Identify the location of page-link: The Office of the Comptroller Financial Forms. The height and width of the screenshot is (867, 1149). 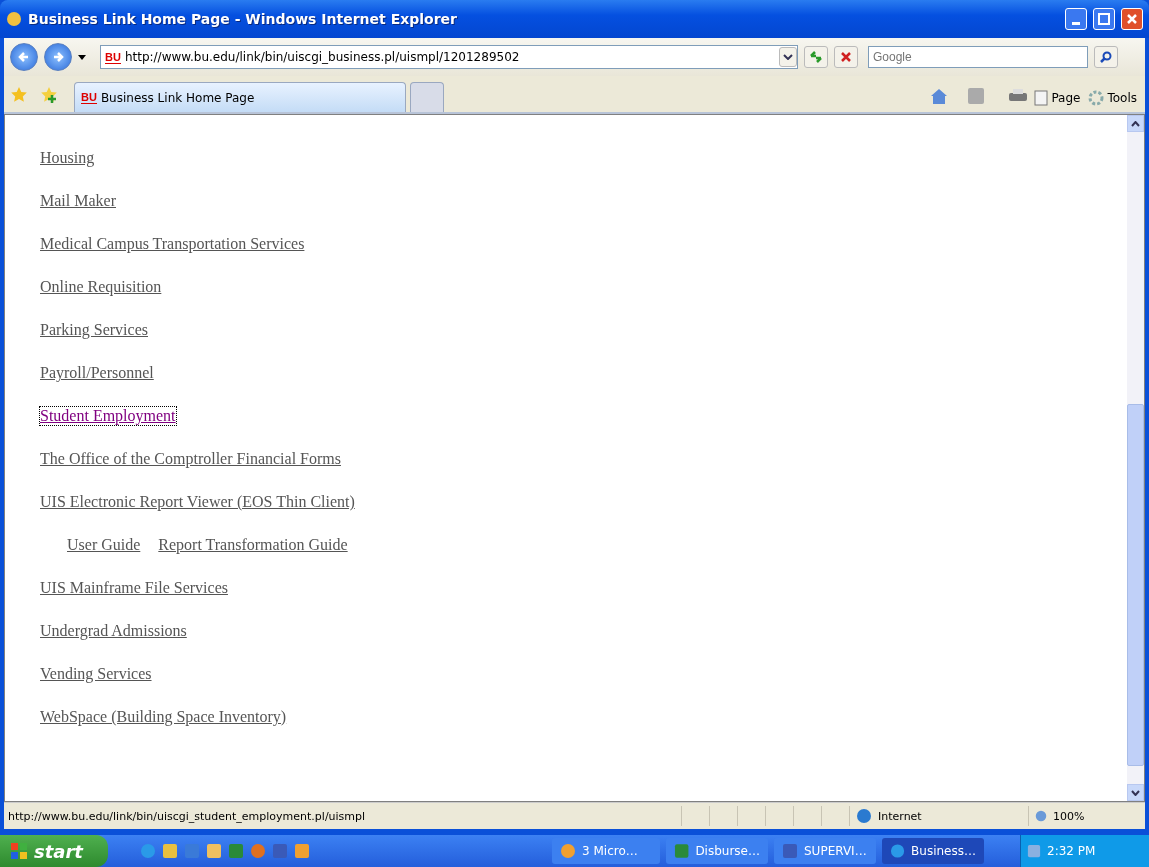
(190, 459).